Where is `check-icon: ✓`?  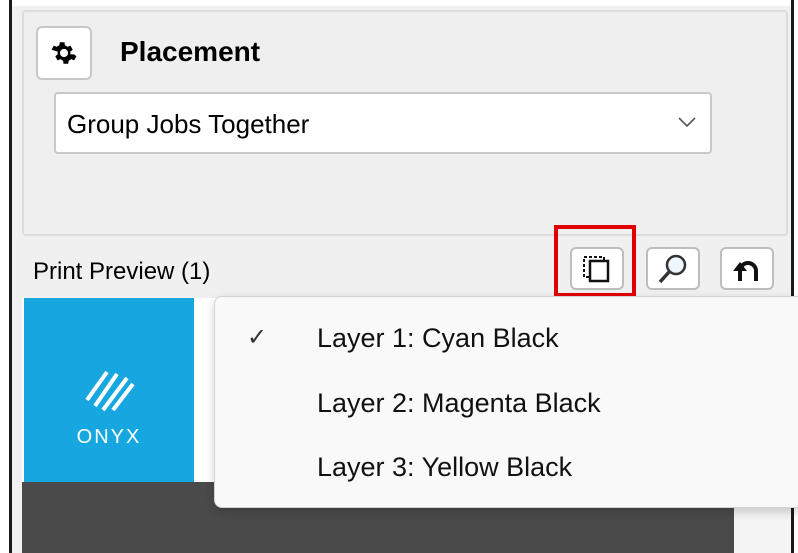 check-icon: ✓ is located at coordinates (257, 337).